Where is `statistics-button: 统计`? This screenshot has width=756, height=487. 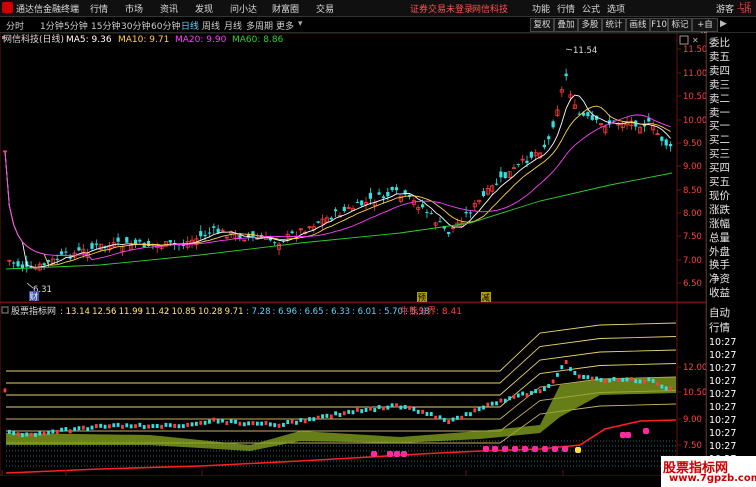
statistics-button: 统计 is located at coordinates (614, 25).